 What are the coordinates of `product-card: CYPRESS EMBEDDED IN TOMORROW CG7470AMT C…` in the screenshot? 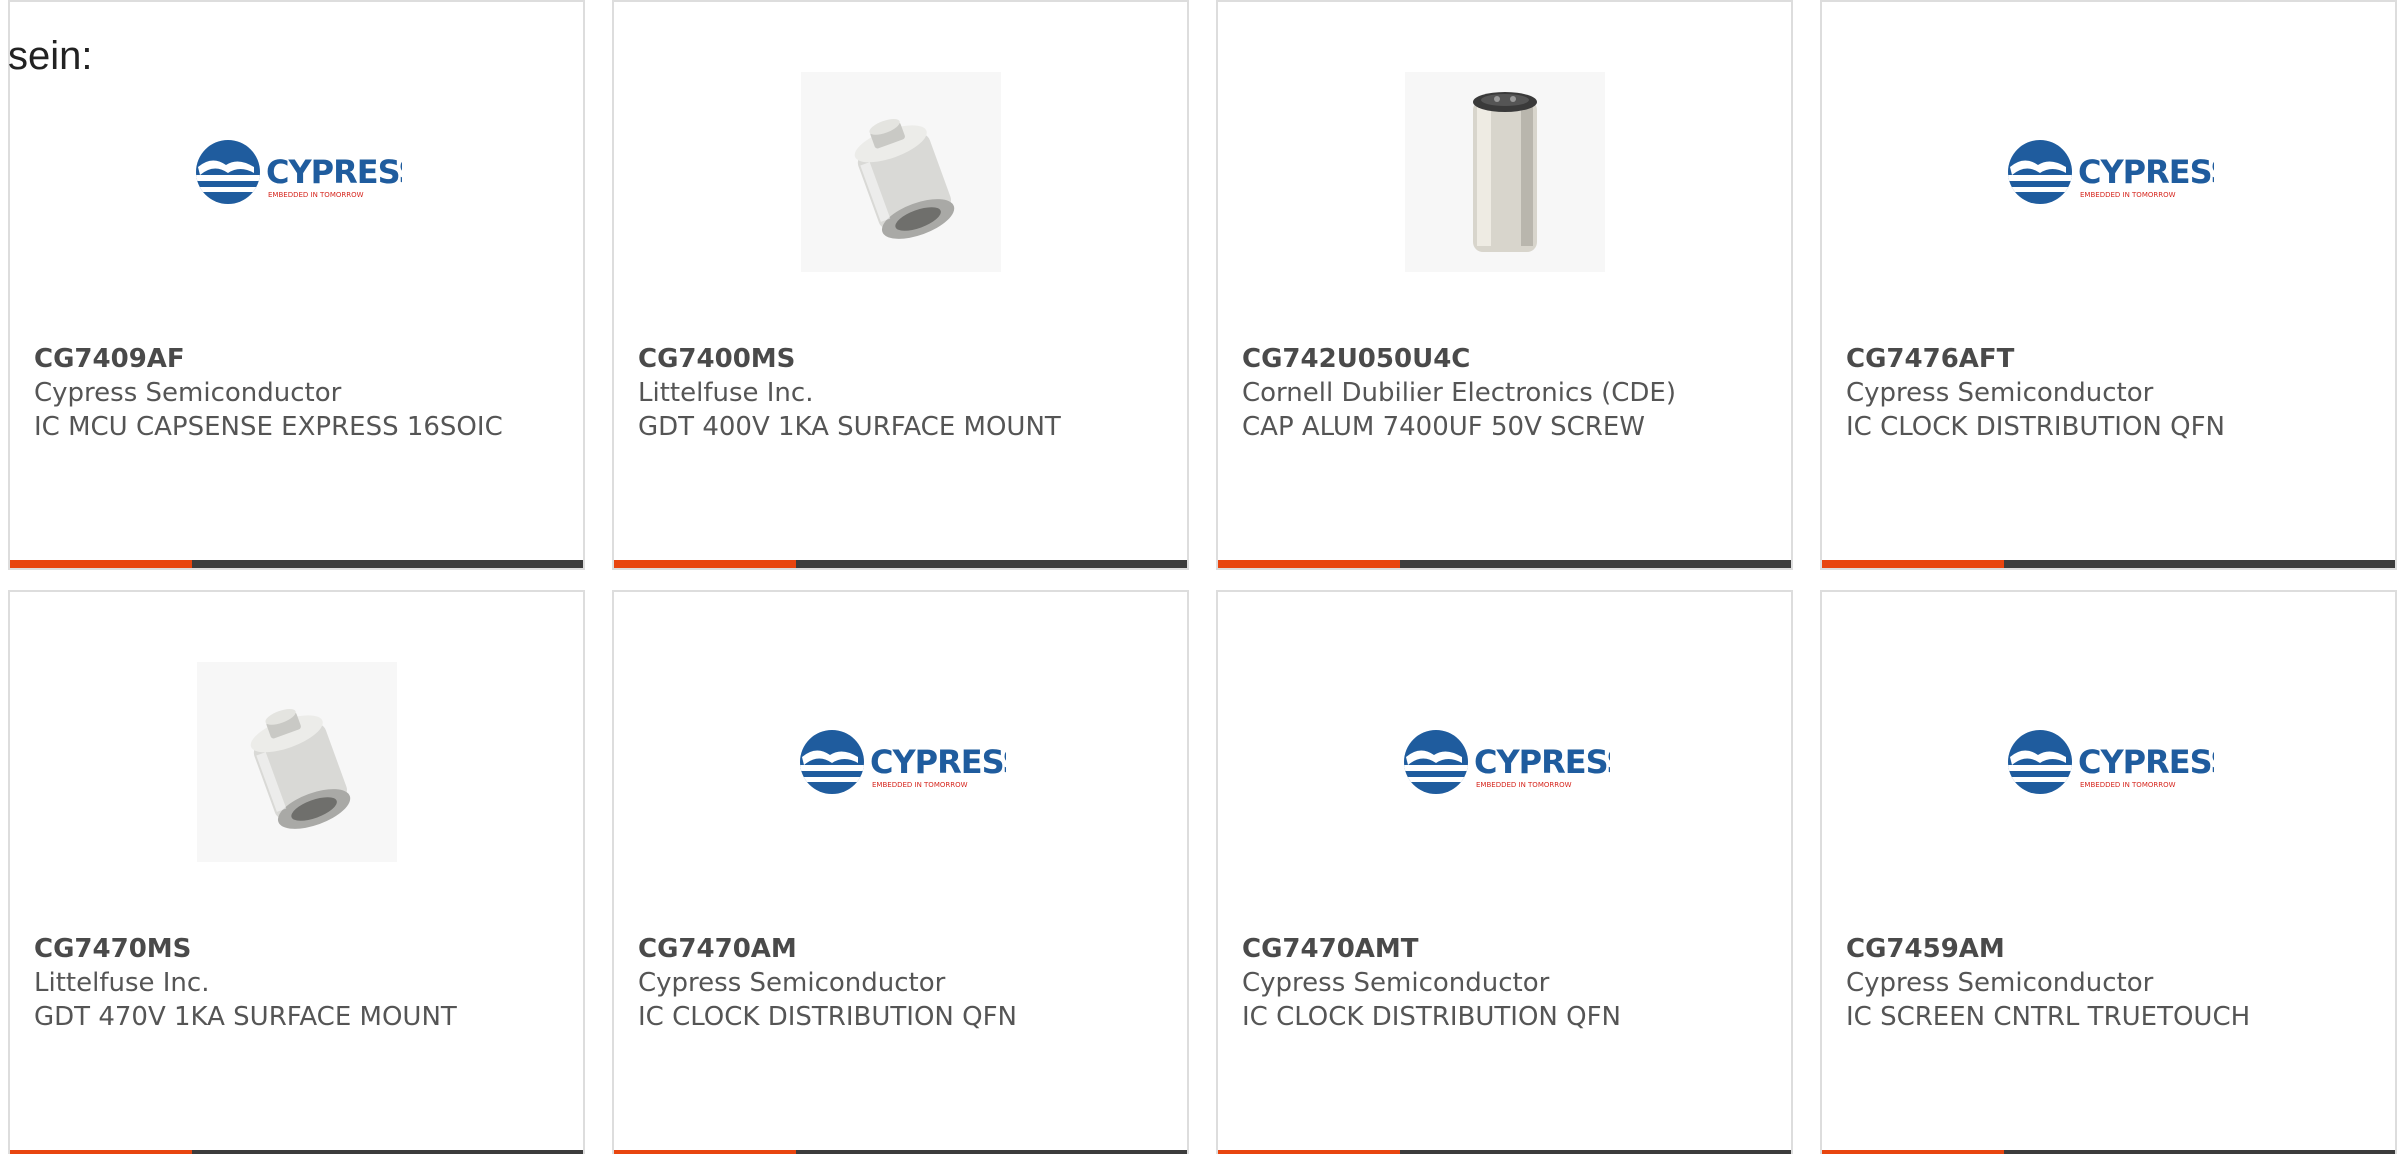 It's located at (1504, 872).